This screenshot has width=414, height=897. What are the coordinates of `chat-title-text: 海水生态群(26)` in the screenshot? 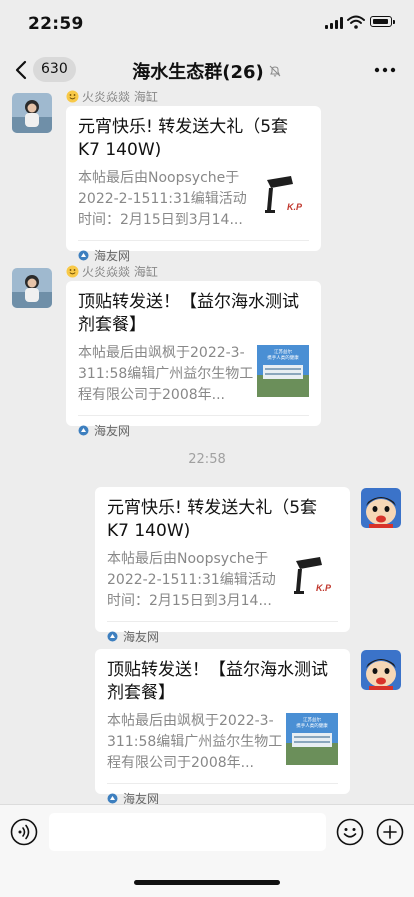 It's located at (198, 72).